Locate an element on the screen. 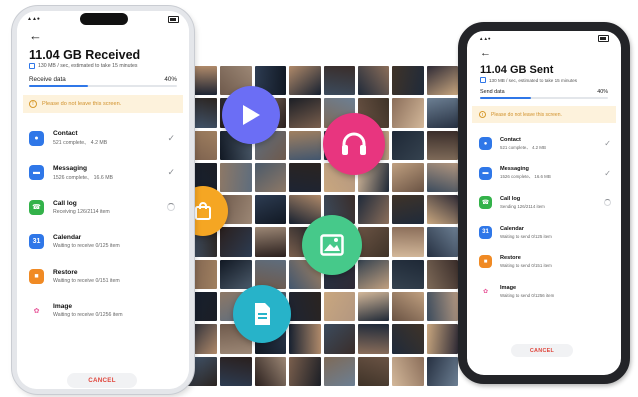  transfer-item: ✿ Image Waiting to send 0/1256 item is located at coordinates (544, 292).